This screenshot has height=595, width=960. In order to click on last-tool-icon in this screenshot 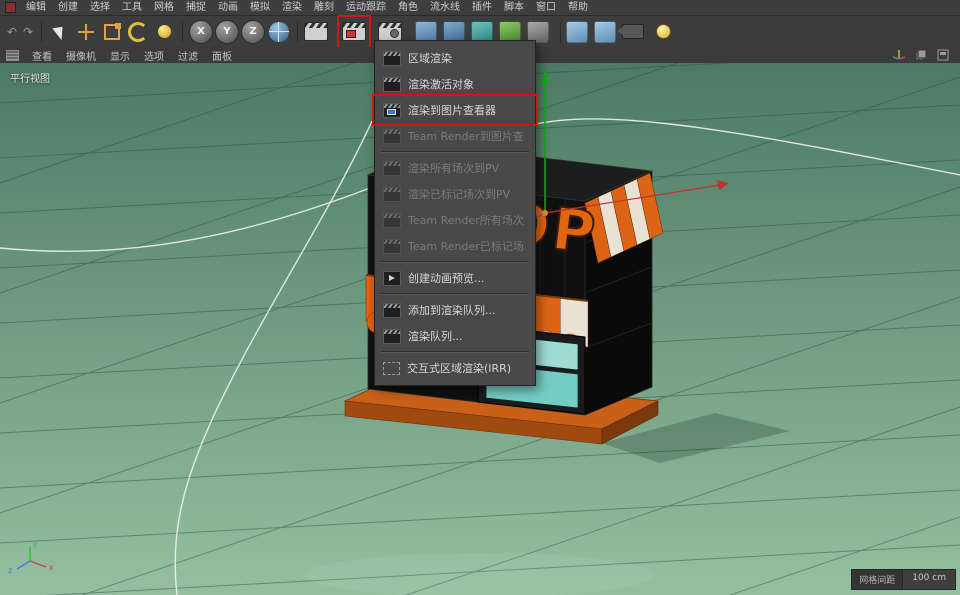, I will do `click(164, 32)`.